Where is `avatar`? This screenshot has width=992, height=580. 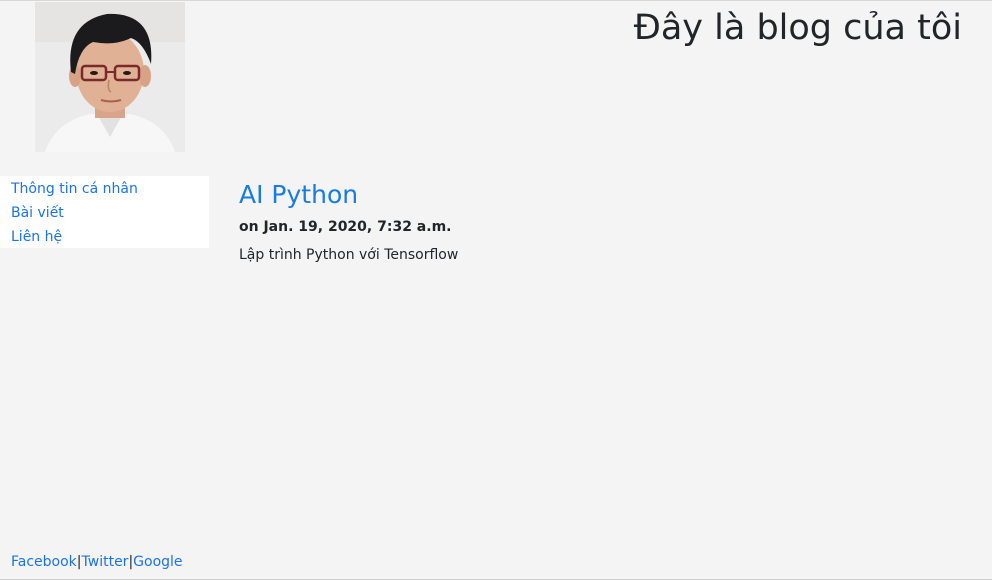
avatar is located at coordinates (110, 77).